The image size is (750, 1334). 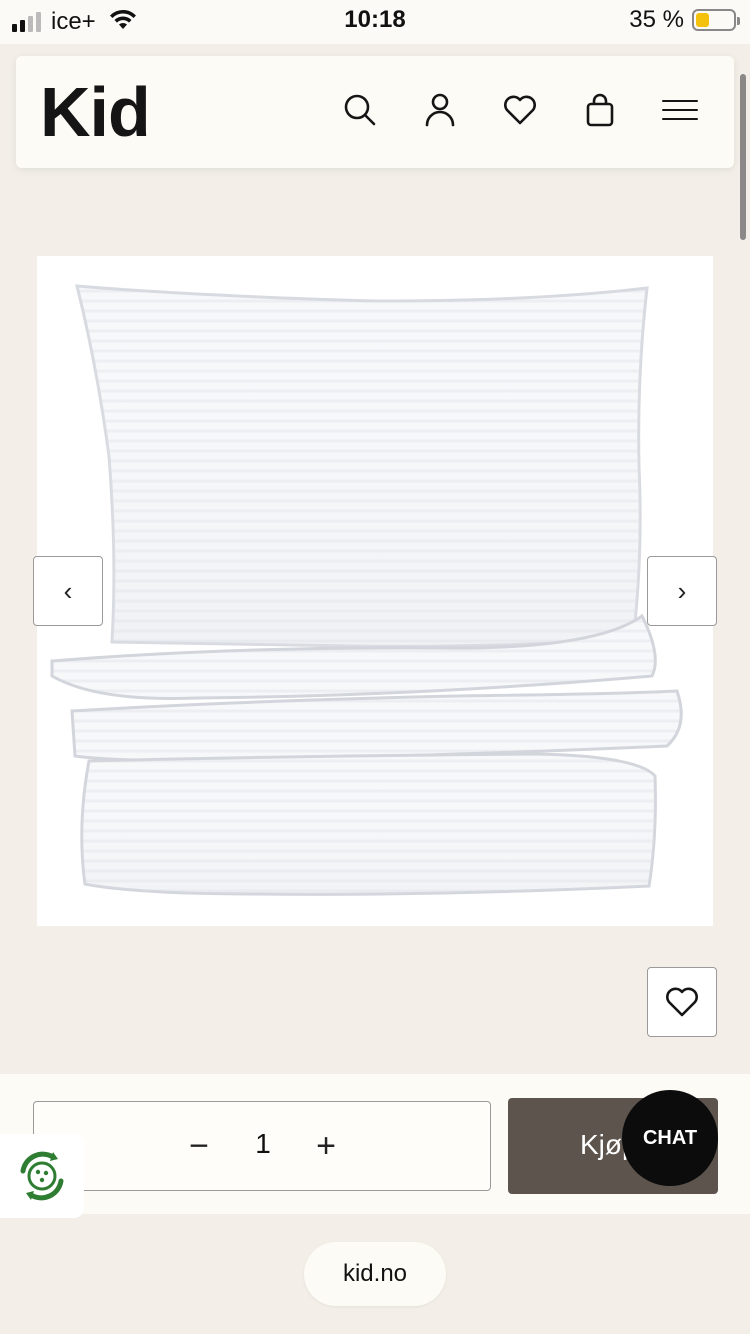 I want to click on add-to-wishlist-button, so click(x=682, y=1002).